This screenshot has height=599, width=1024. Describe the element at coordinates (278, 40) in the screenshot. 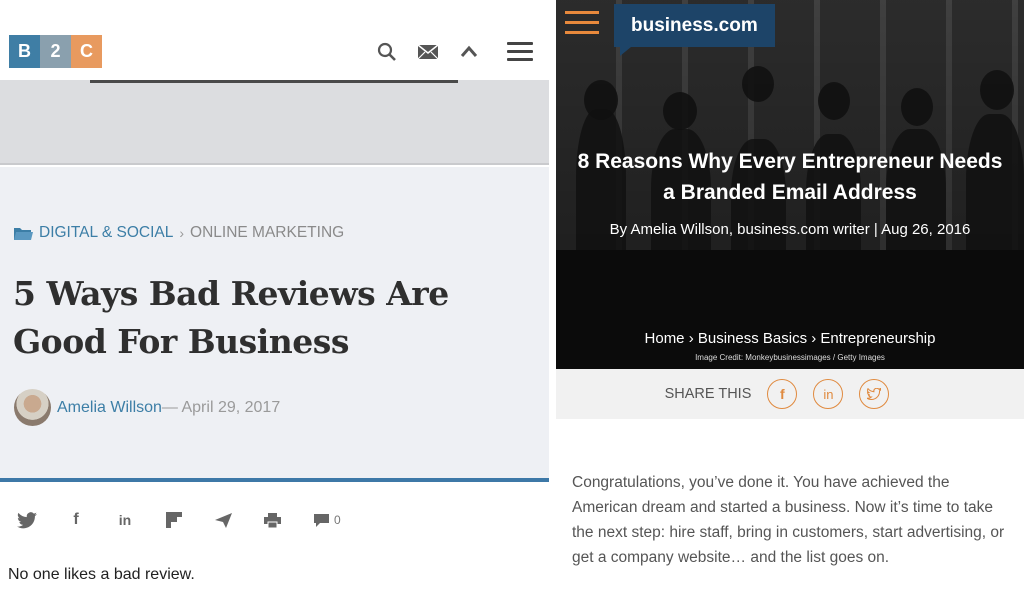

I see `b2c-header: B 2 C` at that location.